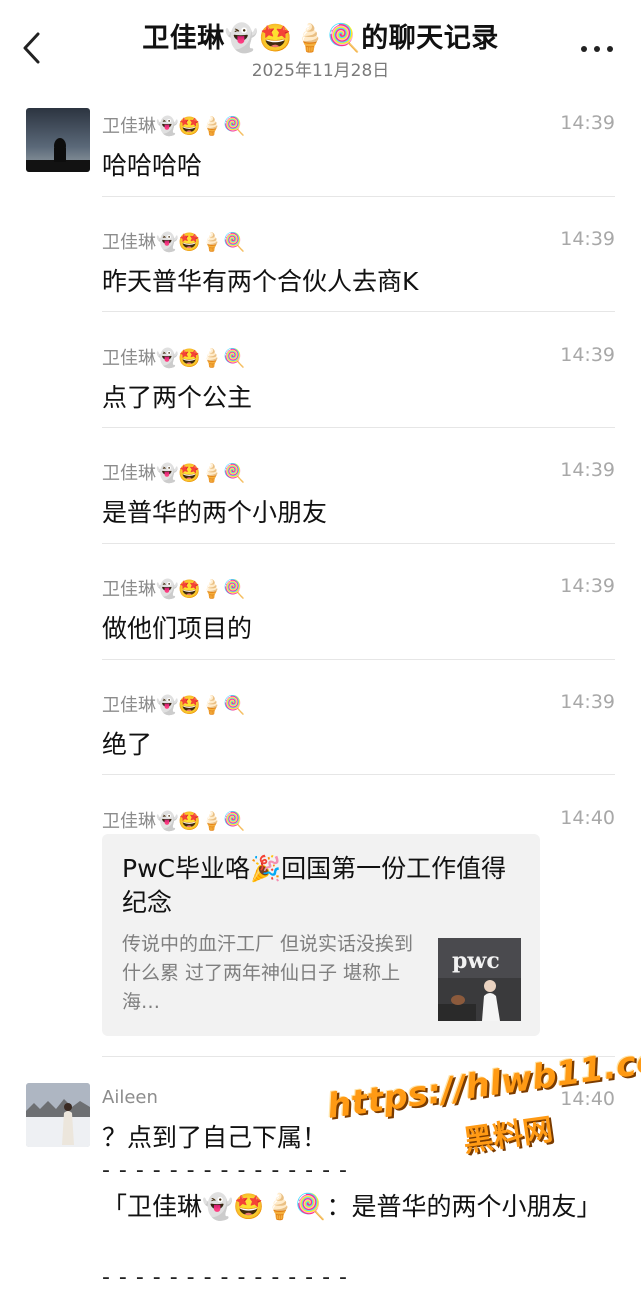  I want to click on chat-history-header: 卫佳琳👻🤩🍦🍭的聊天记录 2025年11月28日, so click(320, 44).